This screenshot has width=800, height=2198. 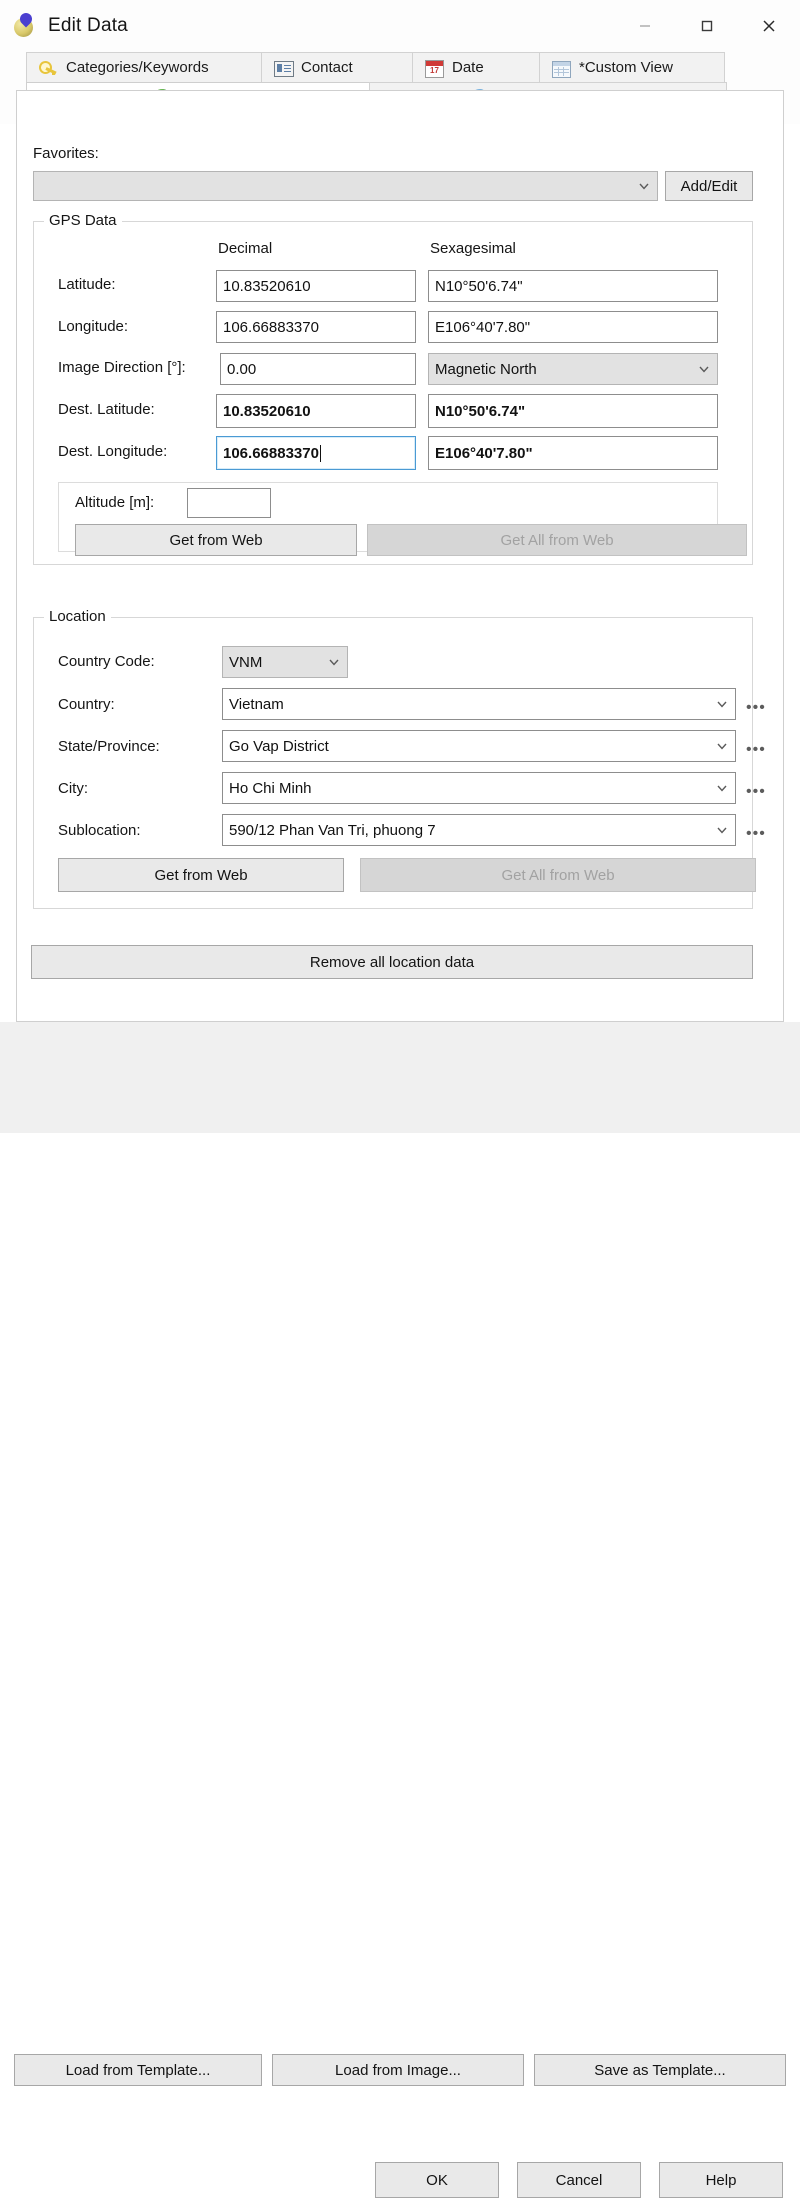 What do you see at coordinates (86, 704) in the screenshot?
I see `country-label: Country:` at bounding box center [86, 704].